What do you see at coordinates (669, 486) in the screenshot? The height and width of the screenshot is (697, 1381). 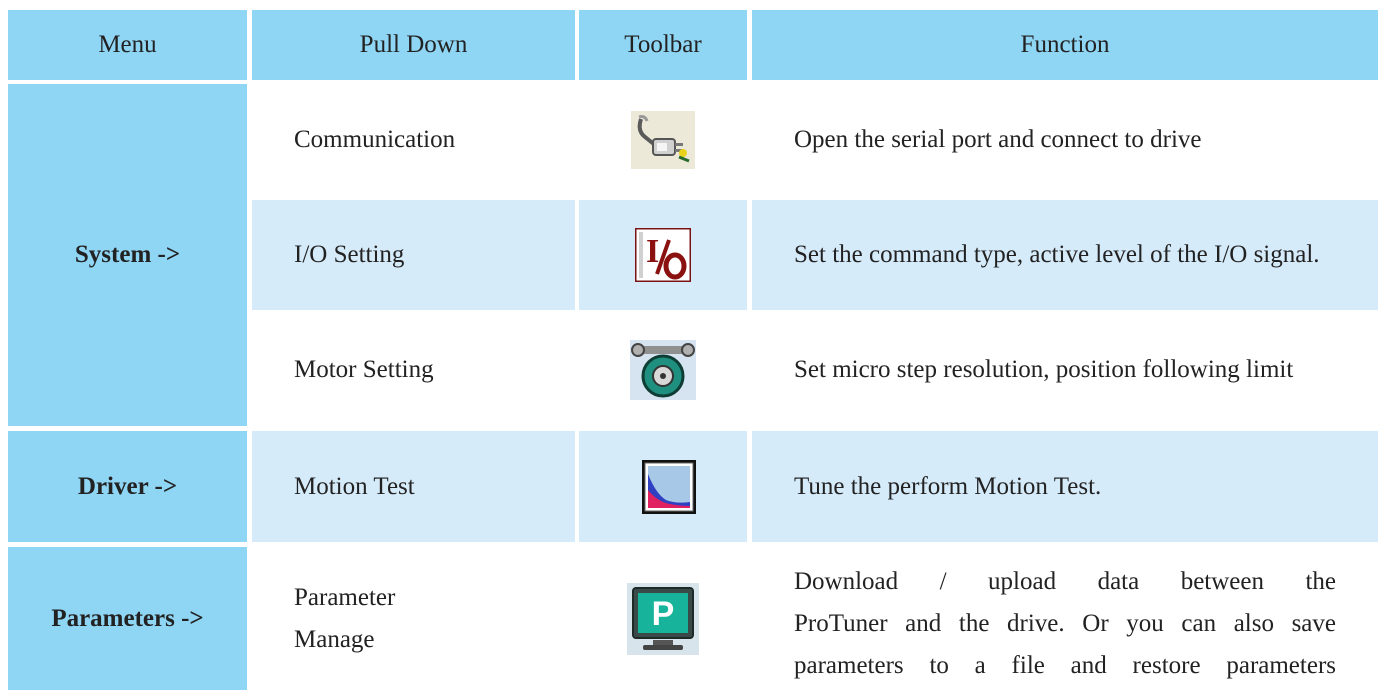 I see `motion-graph-icon` at bounding box center [669, 486].